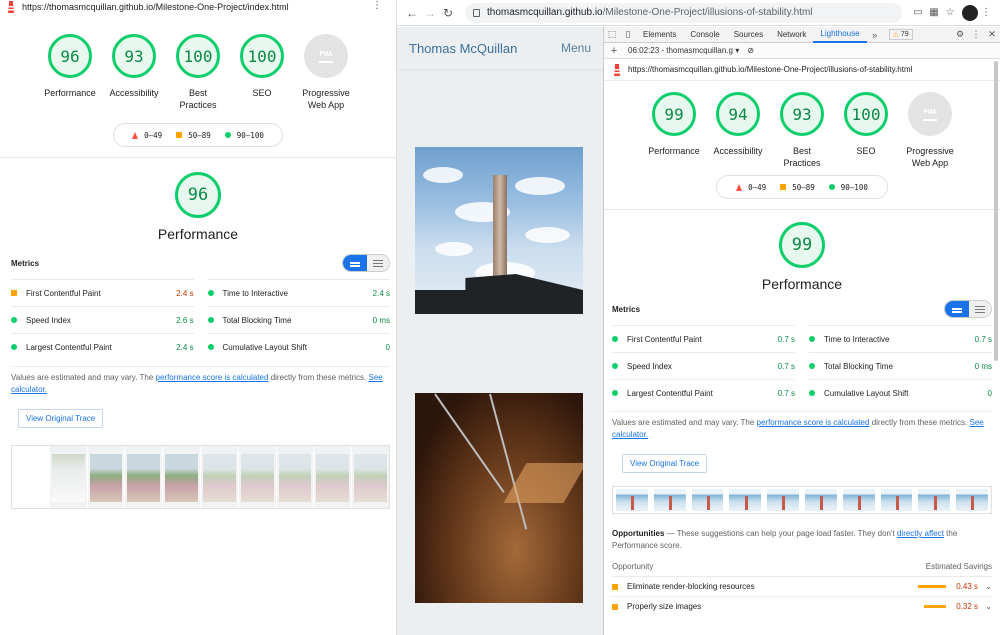 The width and height of the screenshot is (1000, 635). I want to click on gauge-label: Performance, so click(70, 93).